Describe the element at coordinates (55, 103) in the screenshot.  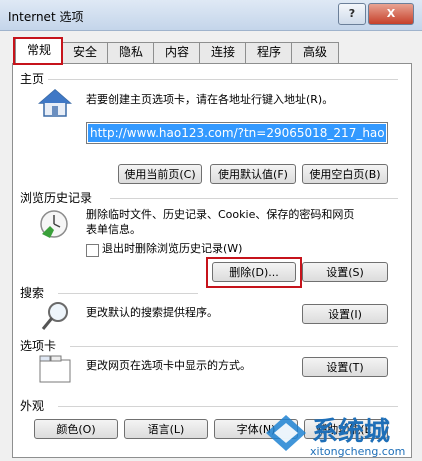
I see `home-icon` at that location.